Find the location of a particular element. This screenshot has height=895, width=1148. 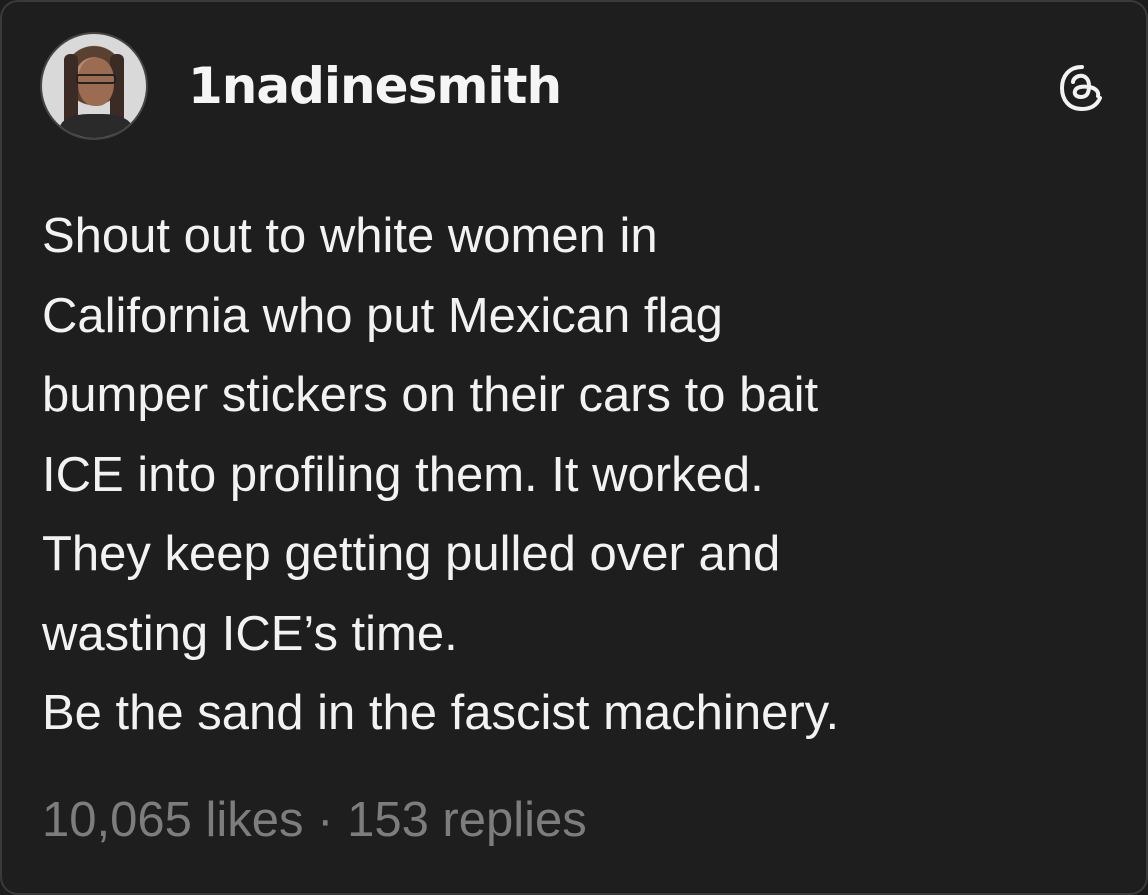

likes-count: 10,065 likes is located at coordinates (173, 820).